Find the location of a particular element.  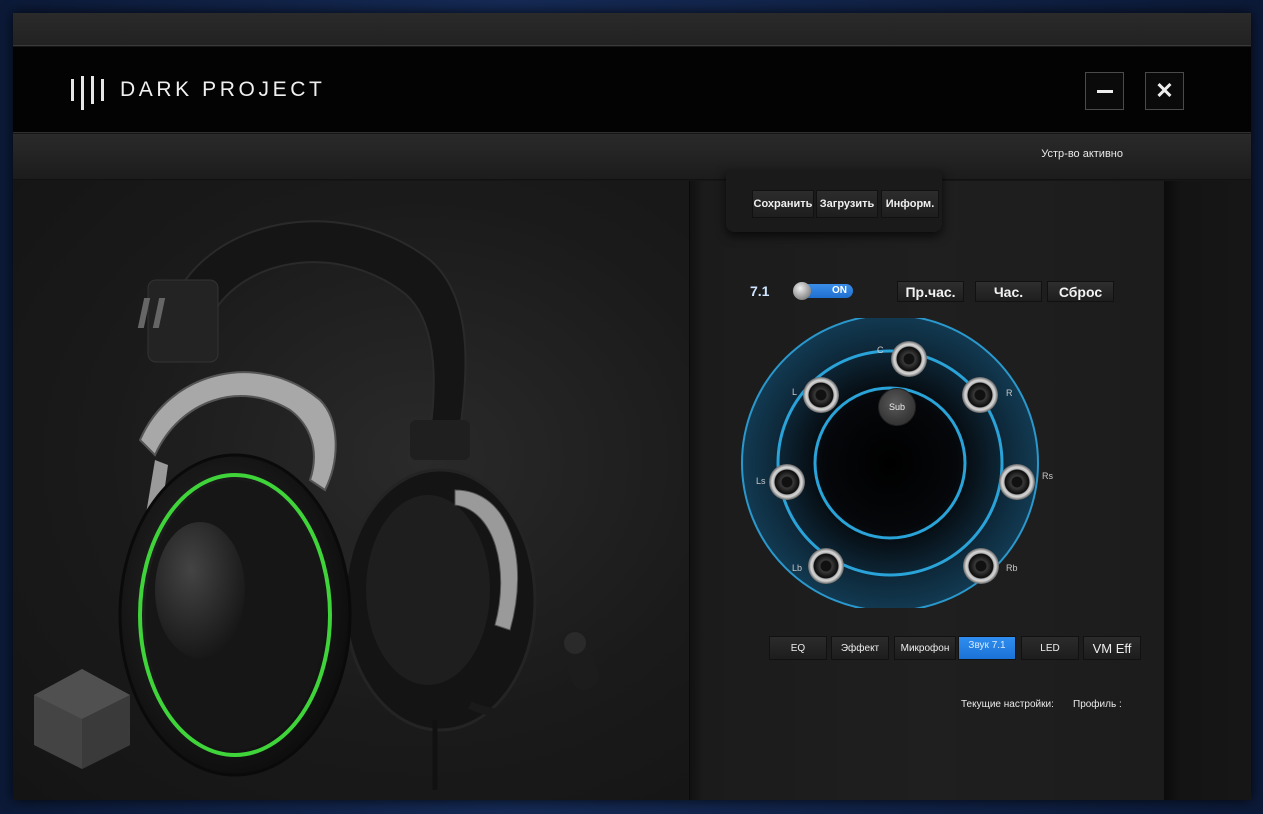

minimize-button is located at coordinates (1104, 91).